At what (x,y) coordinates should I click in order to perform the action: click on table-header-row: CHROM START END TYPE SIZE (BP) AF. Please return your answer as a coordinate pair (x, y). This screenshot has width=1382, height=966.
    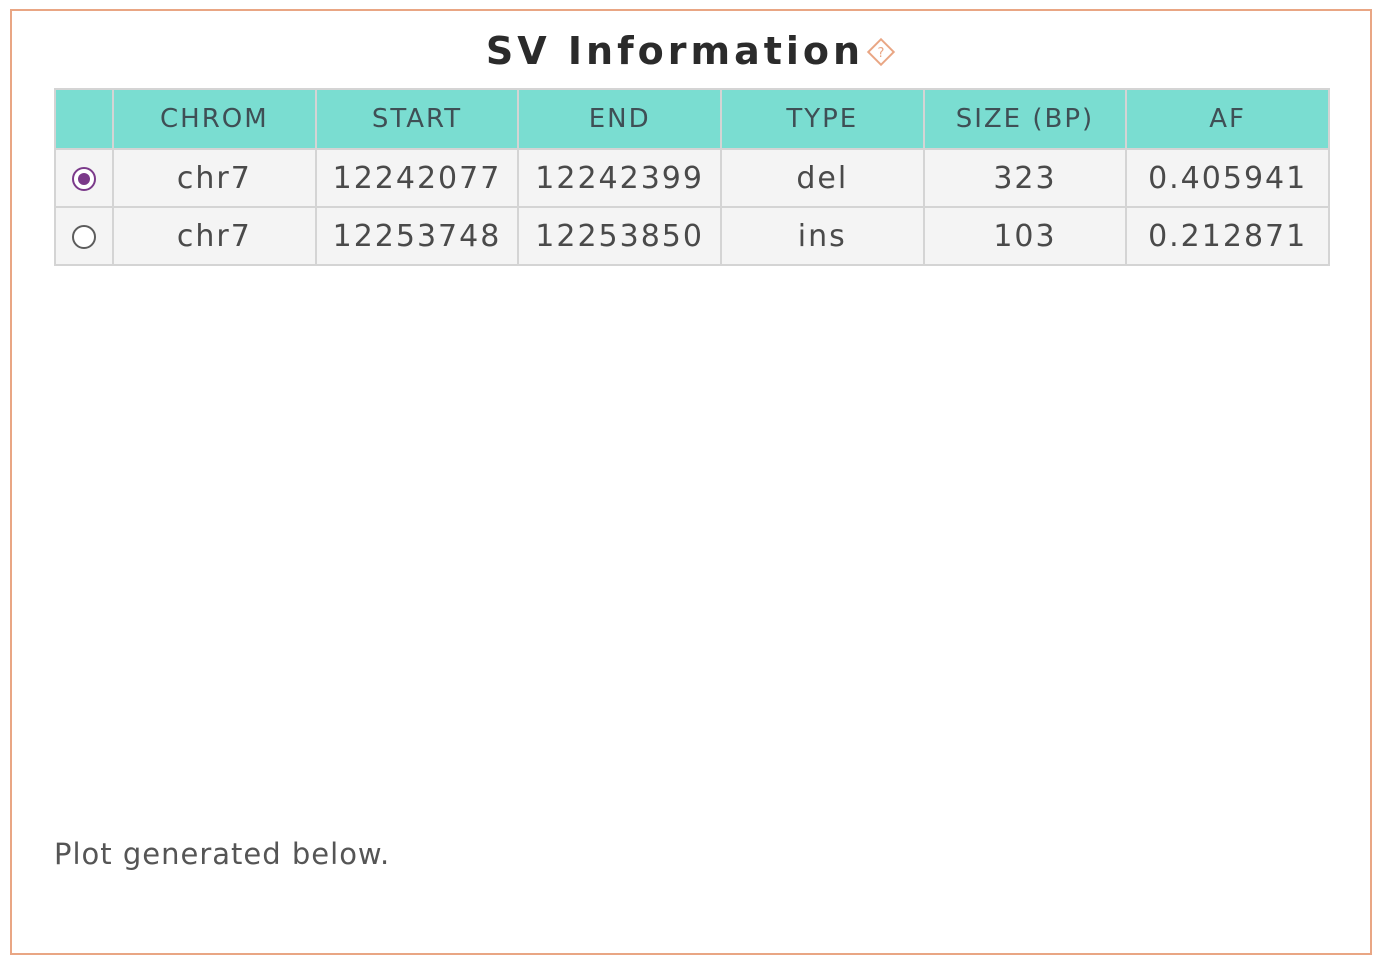
    Looking at the image, I should click on (692, 119).